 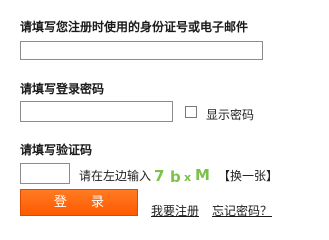 What do you see at coordinates (175, 210) in the screenshot?
I see `register-link: 我要注册` at bounding box center [175, 210].